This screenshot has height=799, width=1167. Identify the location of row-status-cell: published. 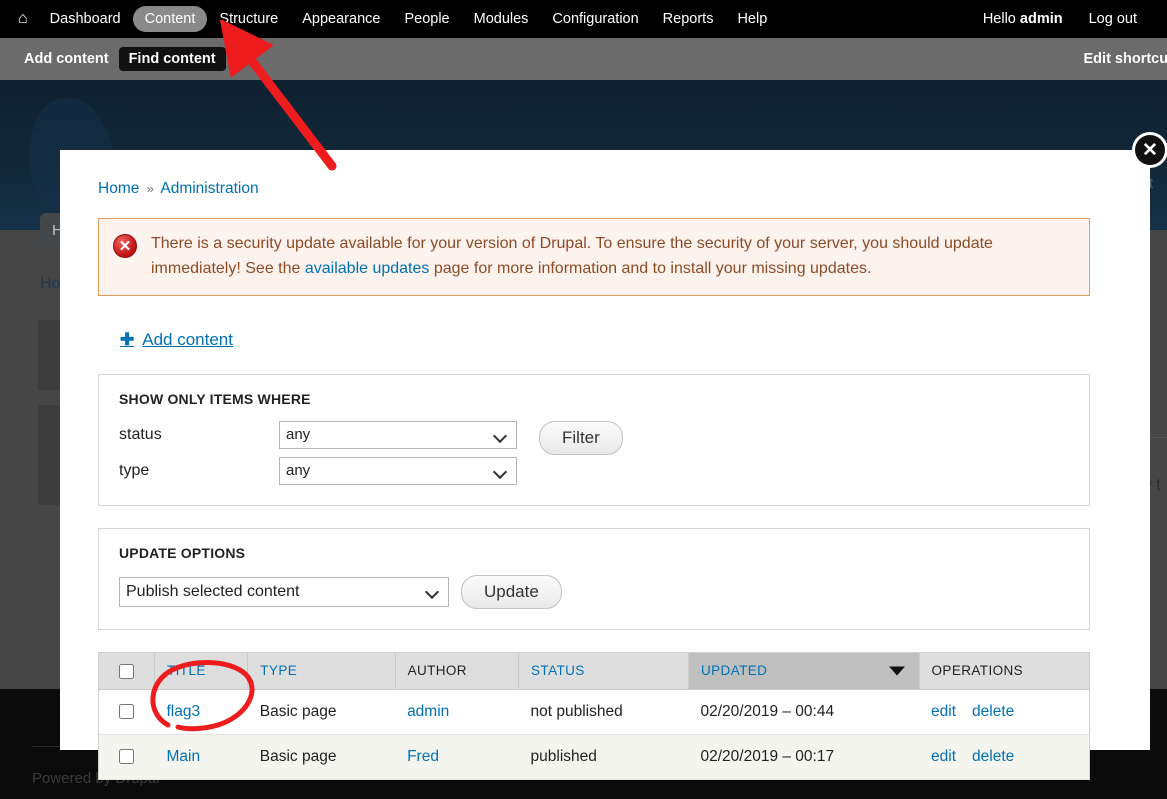
(603, 757).